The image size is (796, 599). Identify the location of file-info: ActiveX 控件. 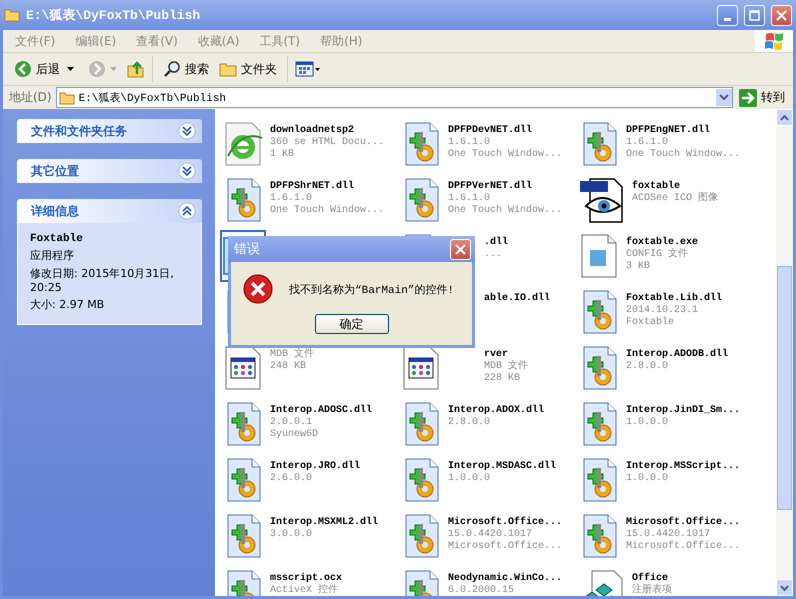
(305, 590).